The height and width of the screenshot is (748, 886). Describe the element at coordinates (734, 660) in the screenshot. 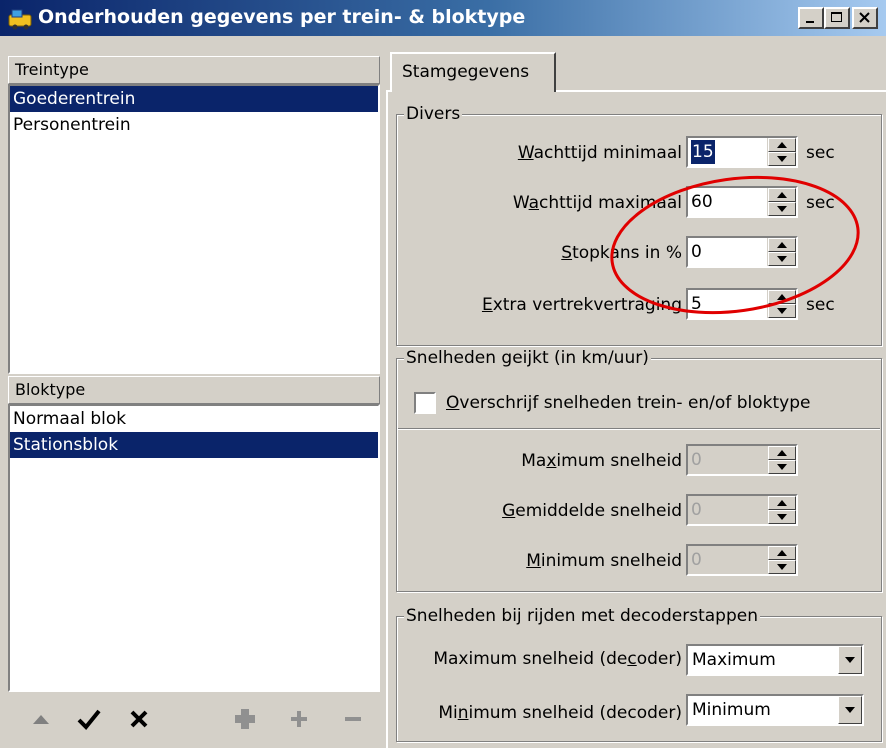

I see `maximum-decoder-value: Maximum` at that location.